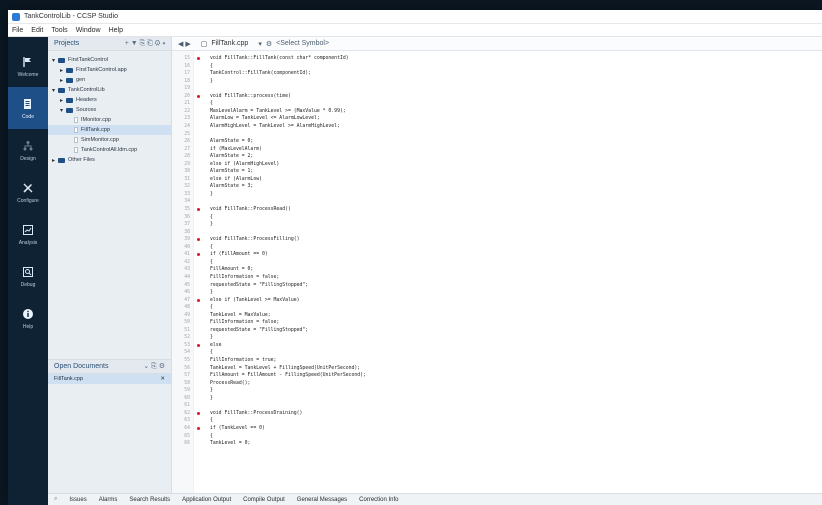 The image size is (822, 505). Describe the element at coordinates (497, 201) in the screenshot. I see `code-line: 34` at that location.